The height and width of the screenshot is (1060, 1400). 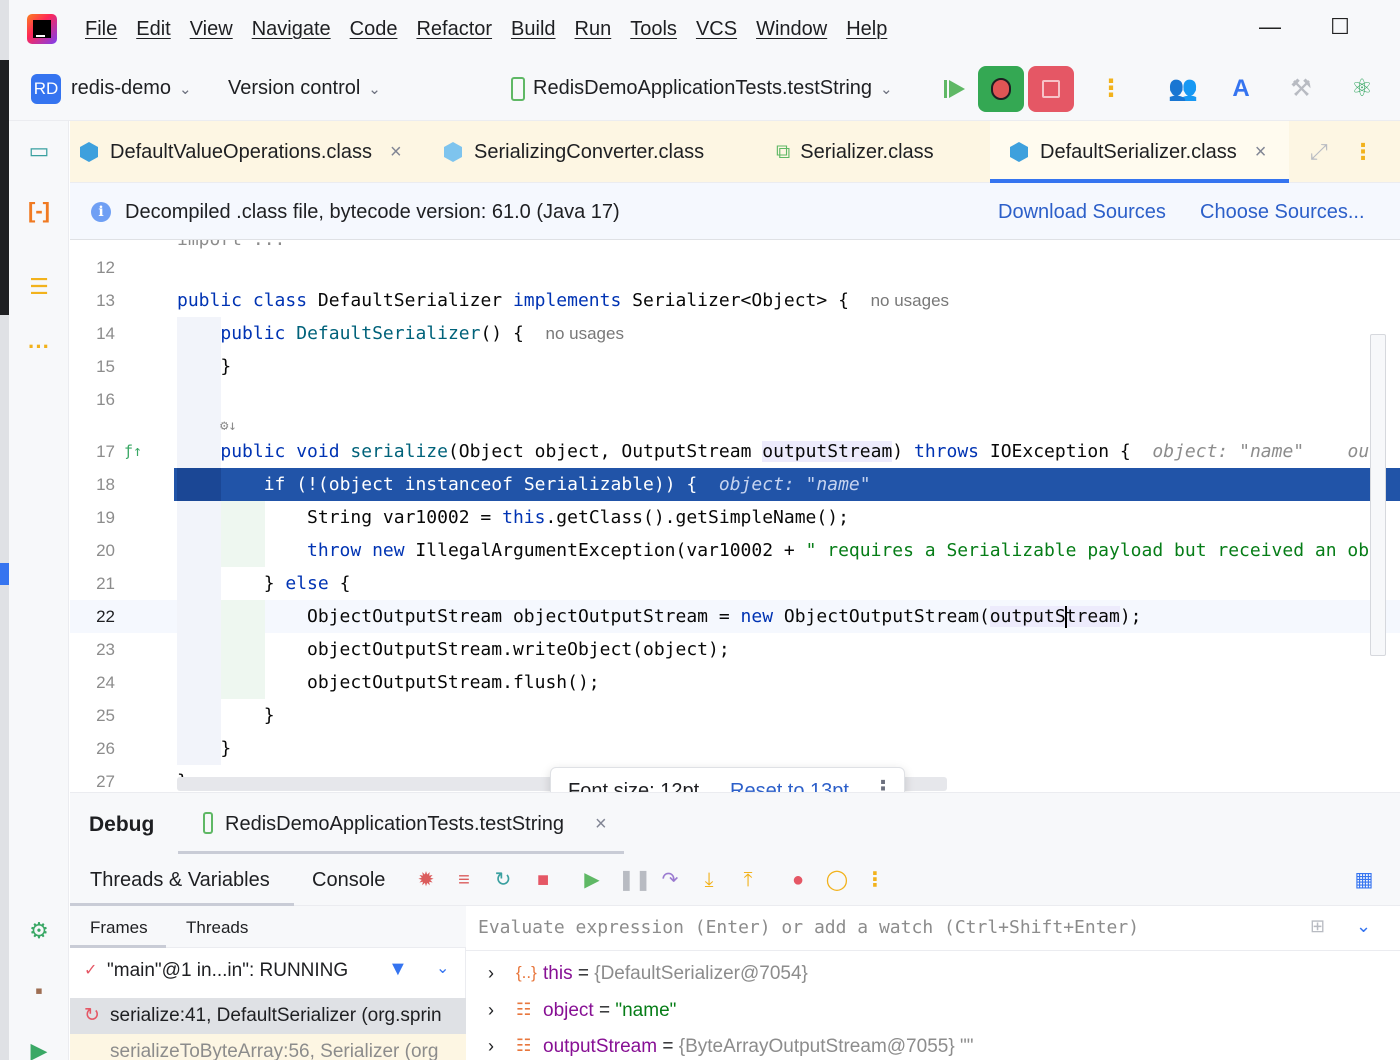 I want to click on menu-tools: Tools, so click(x=653, y=29).